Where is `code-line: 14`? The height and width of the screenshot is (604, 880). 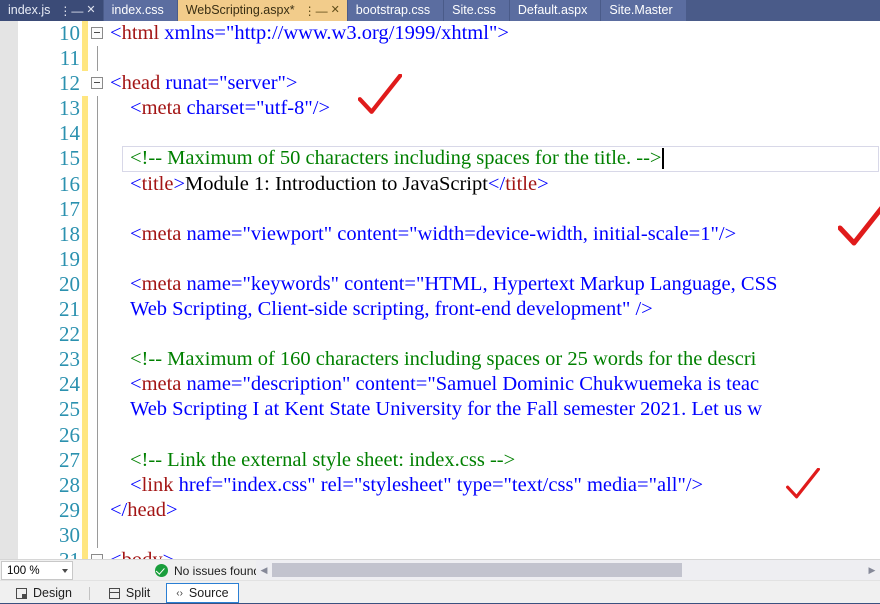
code-line: 14 is located at coordinates (449, 134).